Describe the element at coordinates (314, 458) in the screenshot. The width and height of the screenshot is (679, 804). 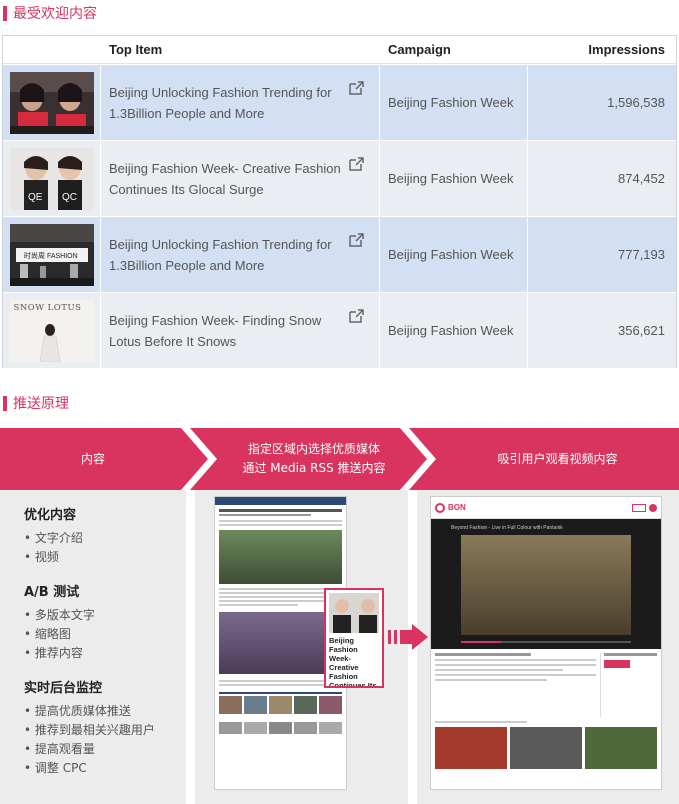
I see `step-media-label: 指定区域内选择优质媒体 通过 Media RSS 推送内容` at that location.